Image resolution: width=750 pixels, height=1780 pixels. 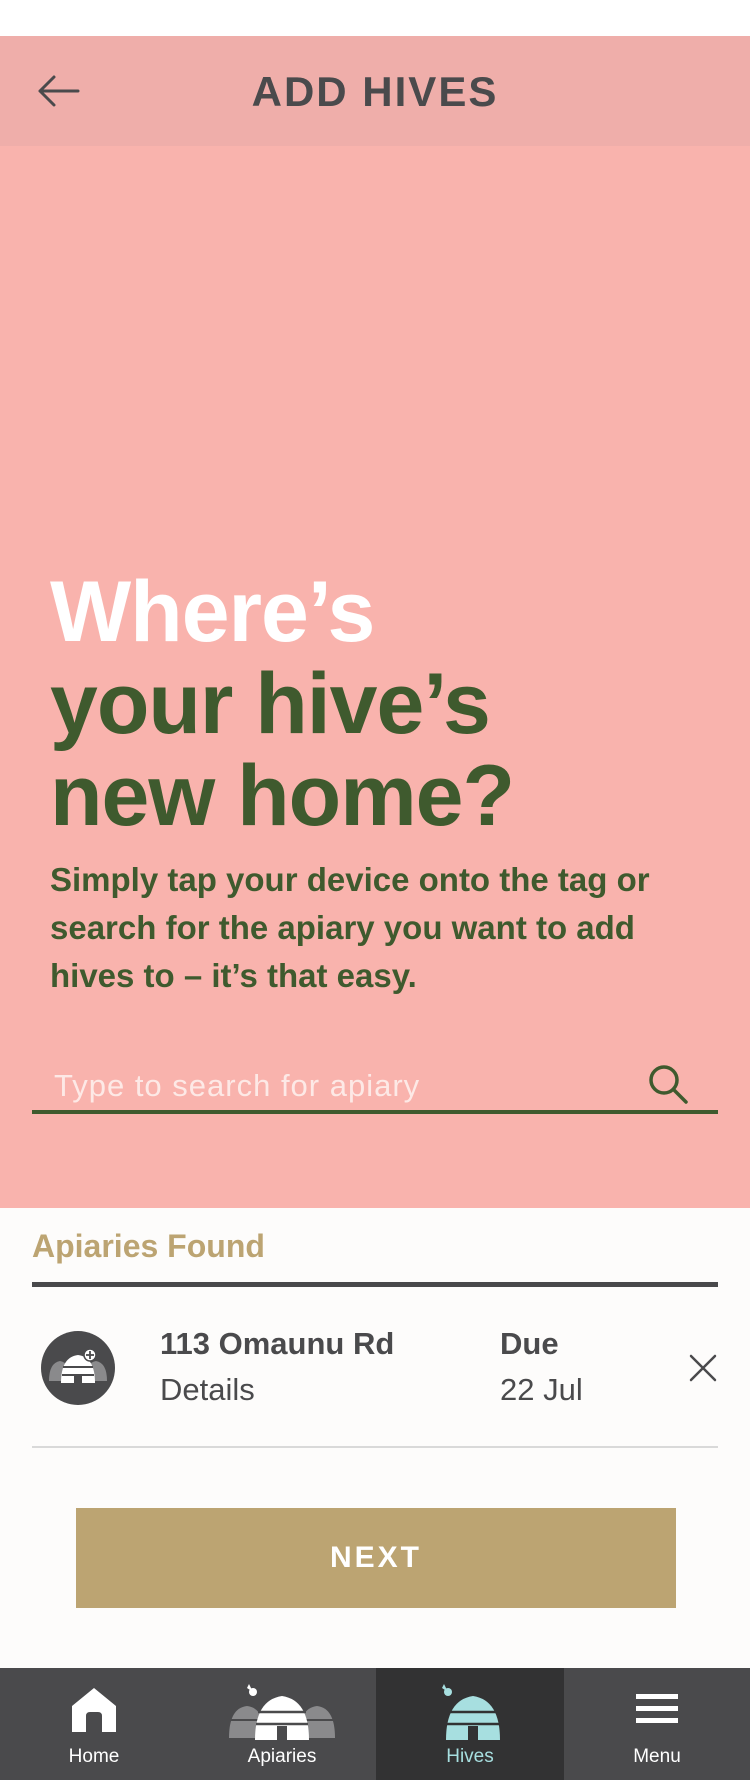 I want to click on apiary-avatar, so click(x=78, y=1368).